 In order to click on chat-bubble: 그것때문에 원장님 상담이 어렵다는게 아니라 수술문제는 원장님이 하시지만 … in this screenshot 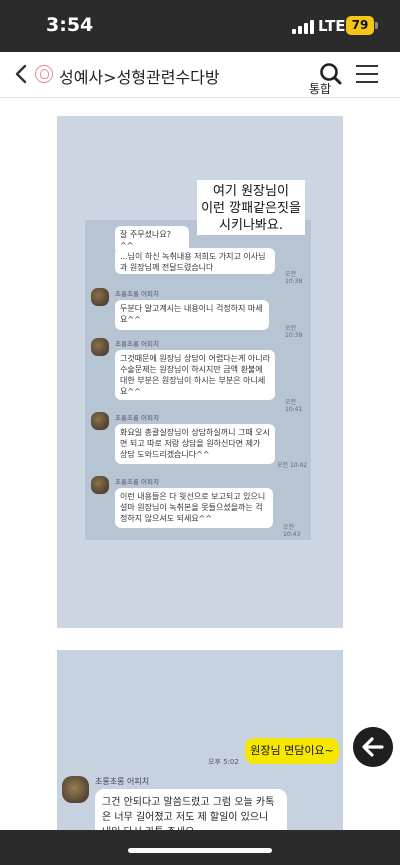, I will do `click(195, 375)`.